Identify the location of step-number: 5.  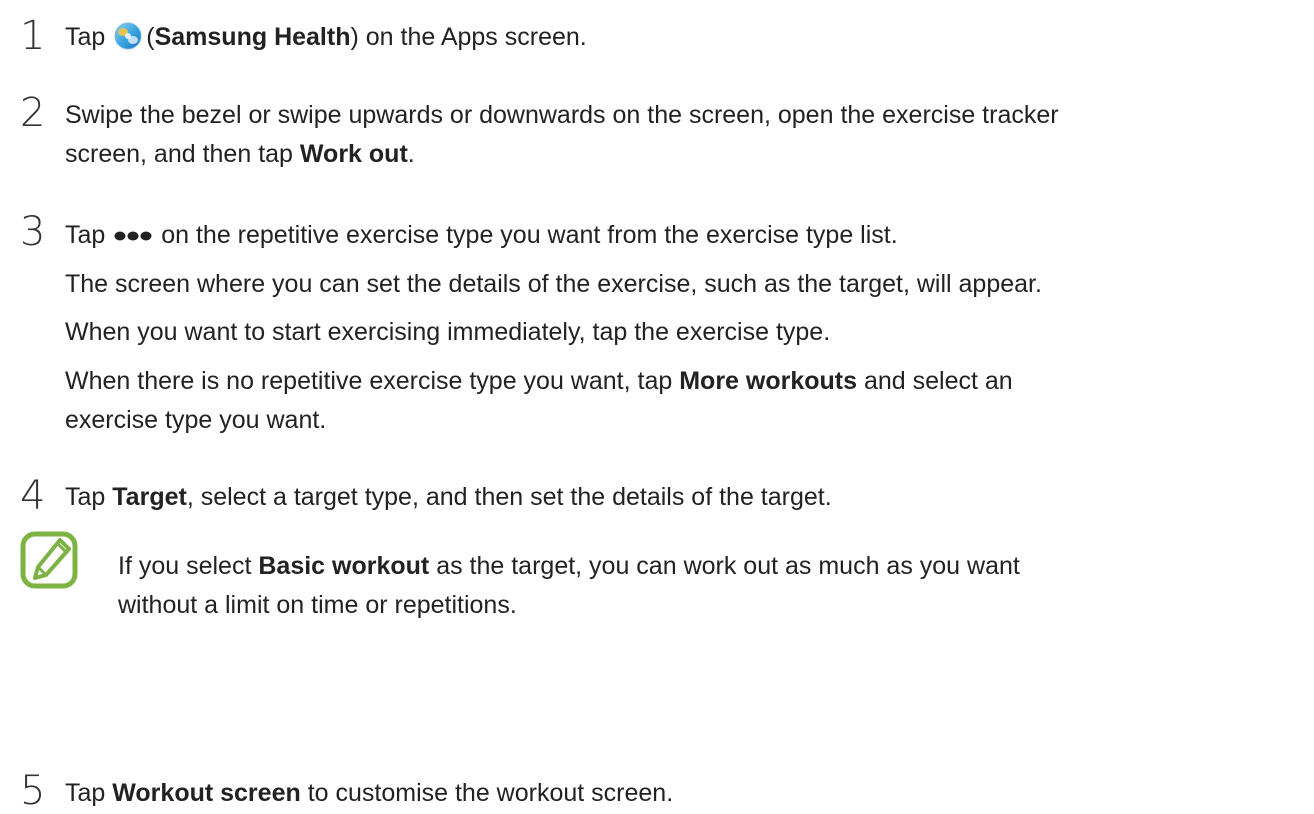
(33, 791).